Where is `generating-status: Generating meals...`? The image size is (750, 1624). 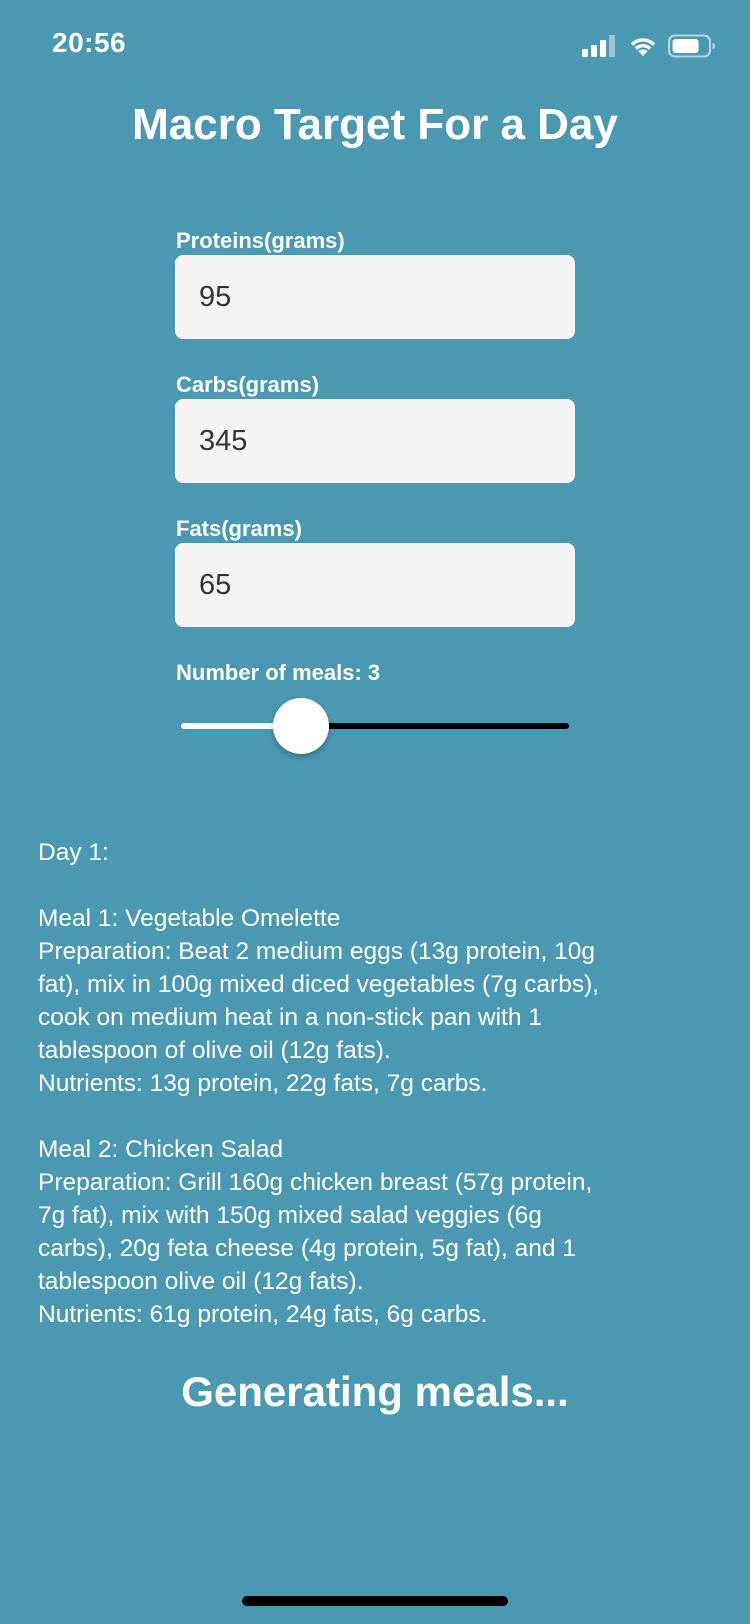 generating-status: Generating meals... is located at coordinates (375, 1391).